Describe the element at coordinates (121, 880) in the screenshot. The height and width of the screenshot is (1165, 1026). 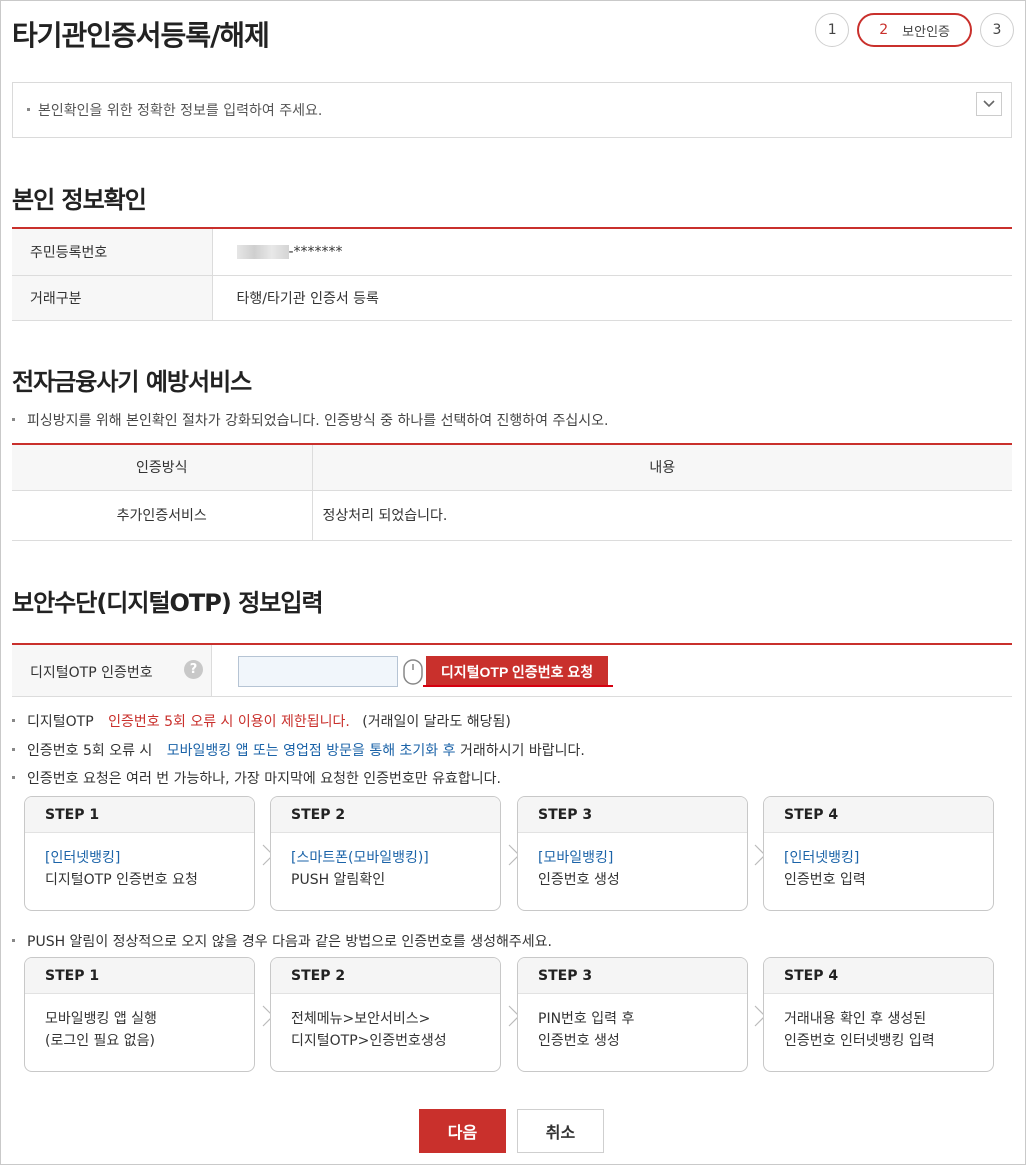
I see `step-desc: 디지털OTP 인증번호 요청` at that location.